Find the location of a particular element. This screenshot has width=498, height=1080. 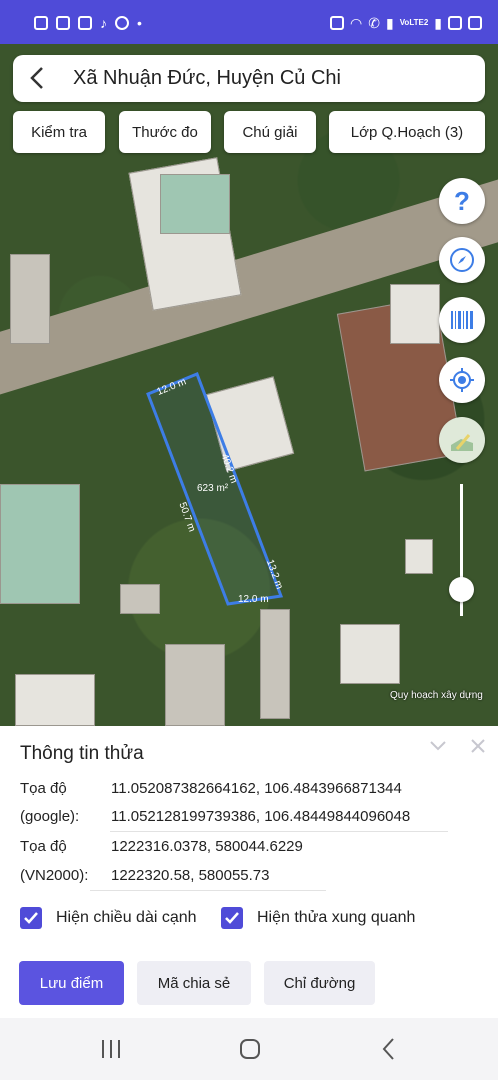

home-icon is located at coordinates (250, 1049).